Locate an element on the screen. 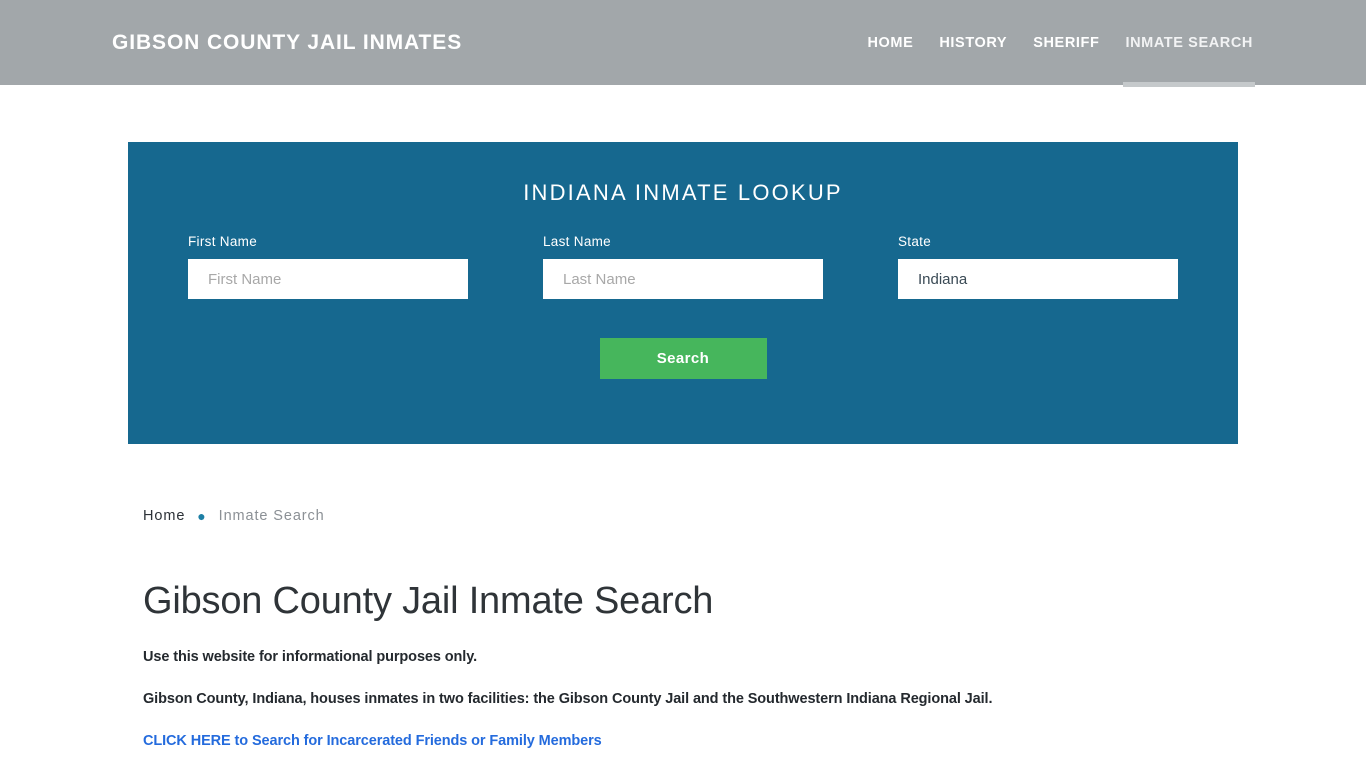 This screenshot has width=1366, height=768. last-name-input is located at coordinates (683, 279).